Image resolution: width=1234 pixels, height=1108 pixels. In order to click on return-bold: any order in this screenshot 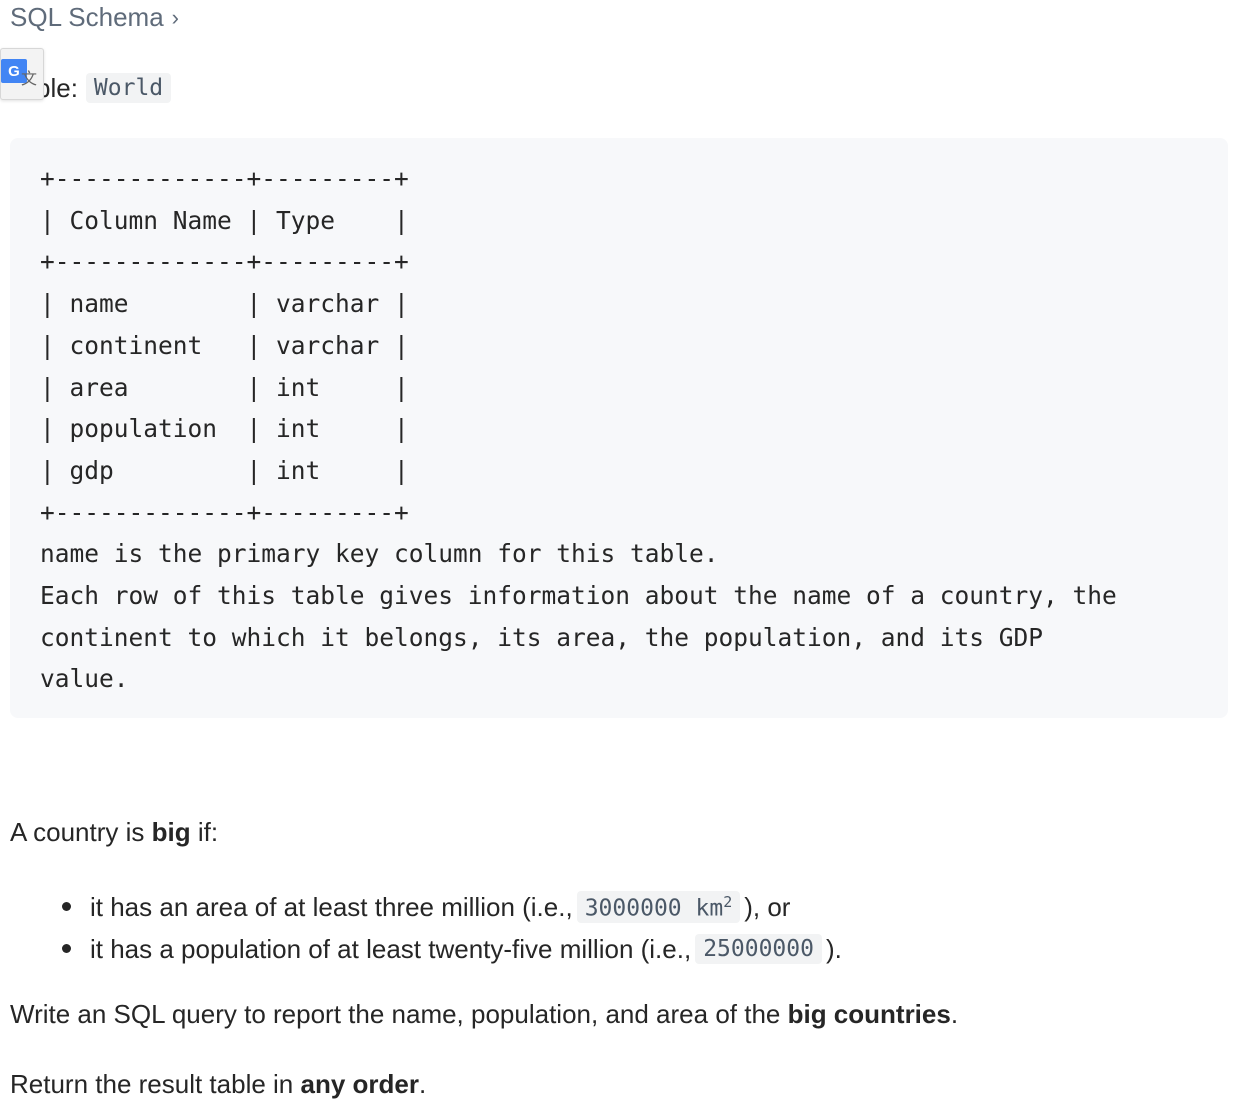, I will do `click(360, 1084)`.